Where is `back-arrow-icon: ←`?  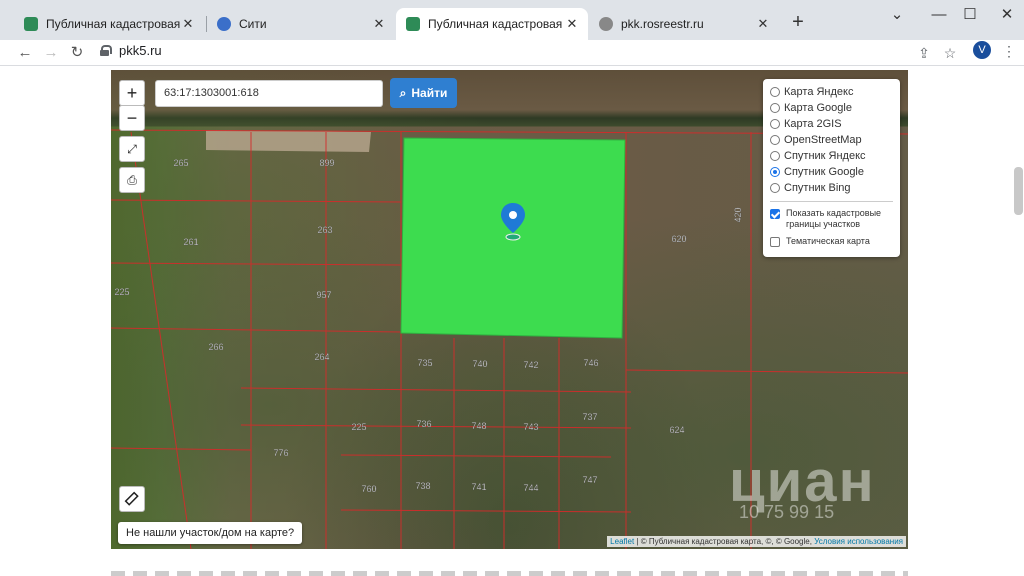
back-arrow-icon: ← is located at coordinates (25, 53).